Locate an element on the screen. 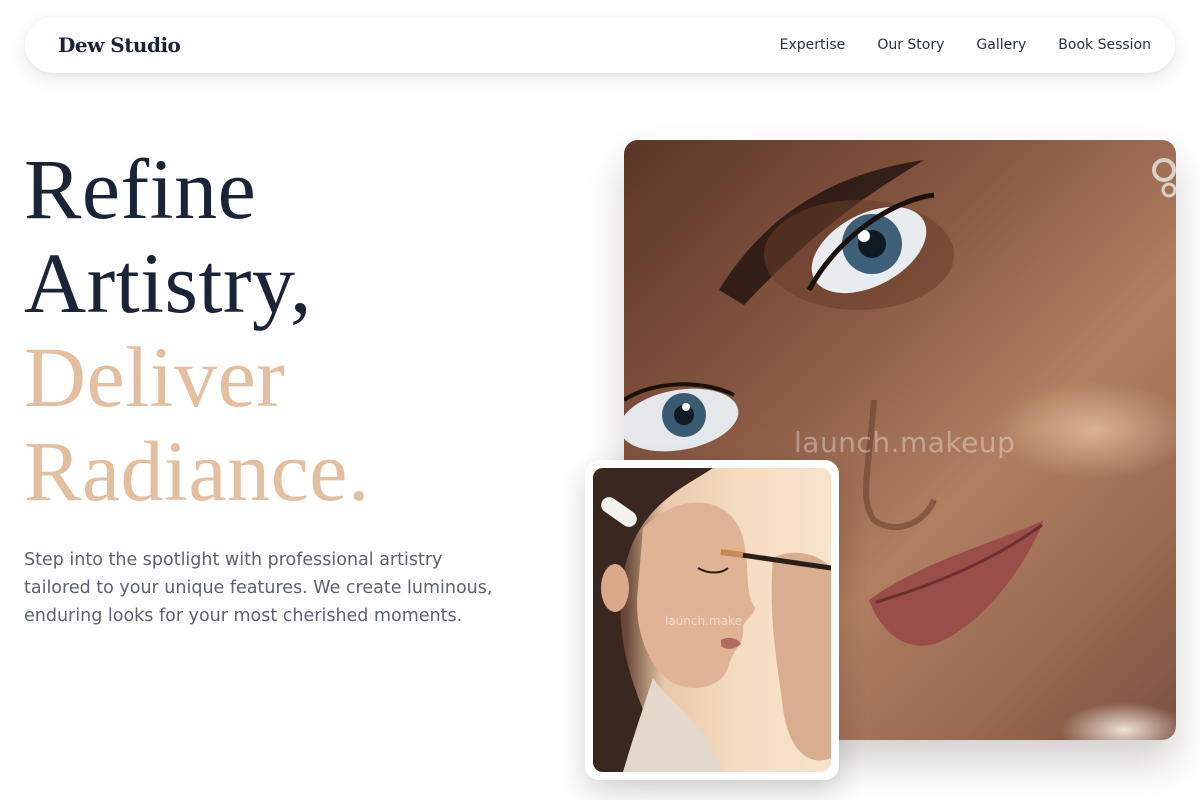 The height and width of the screenshot is (800, 1200). main-nav: Expertise Our Story Gallery Book Session is located at coordinates (965, 45).